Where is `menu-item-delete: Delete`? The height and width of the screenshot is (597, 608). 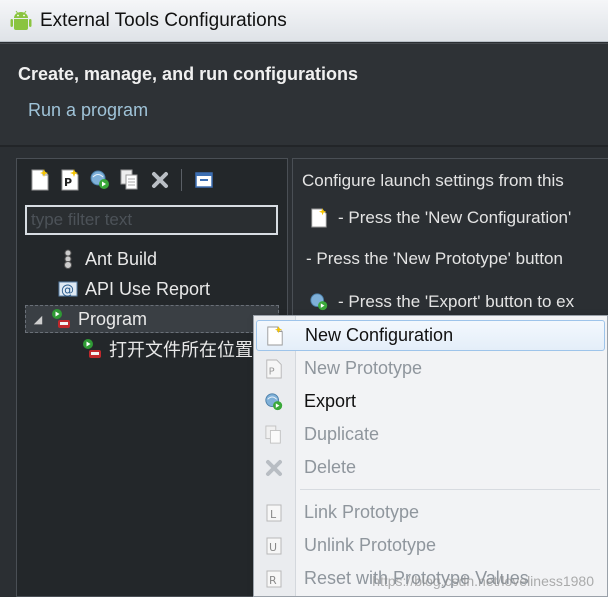
menu-item-delete: Delete is located at coordinates (430, 467).